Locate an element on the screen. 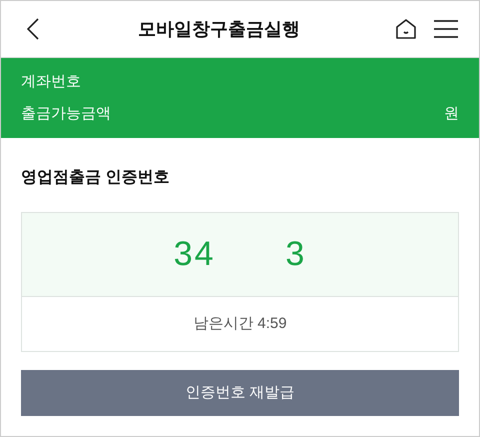  balance-unit: 원 is located at coordinates (451, 114).